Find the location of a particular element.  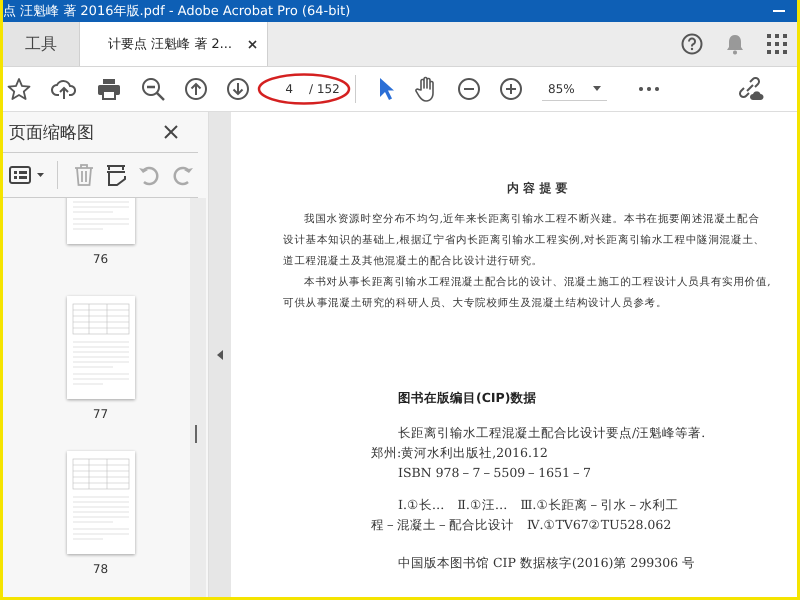

text-line: 郑州:黄河水利出版社,2016.12 is located at coordinates (459, 453).